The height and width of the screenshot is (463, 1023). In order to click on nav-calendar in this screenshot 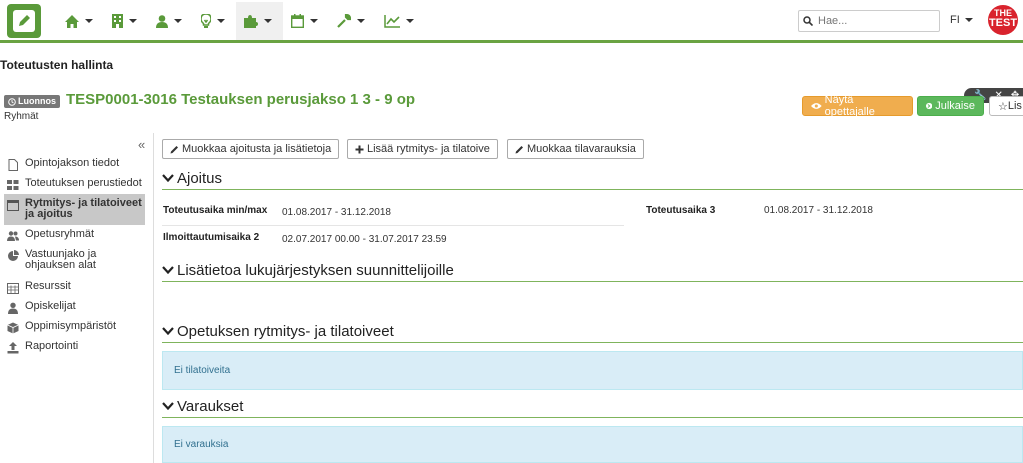, I will do `click(306, 21)`.